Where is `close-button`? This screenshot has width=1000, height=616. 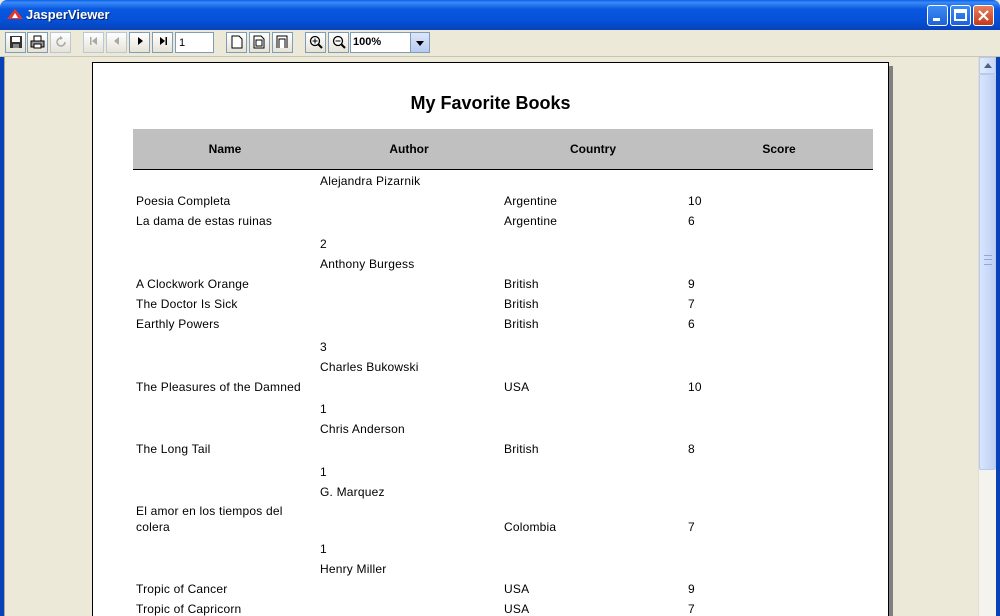 close-button is located at coordinates (983, 15).